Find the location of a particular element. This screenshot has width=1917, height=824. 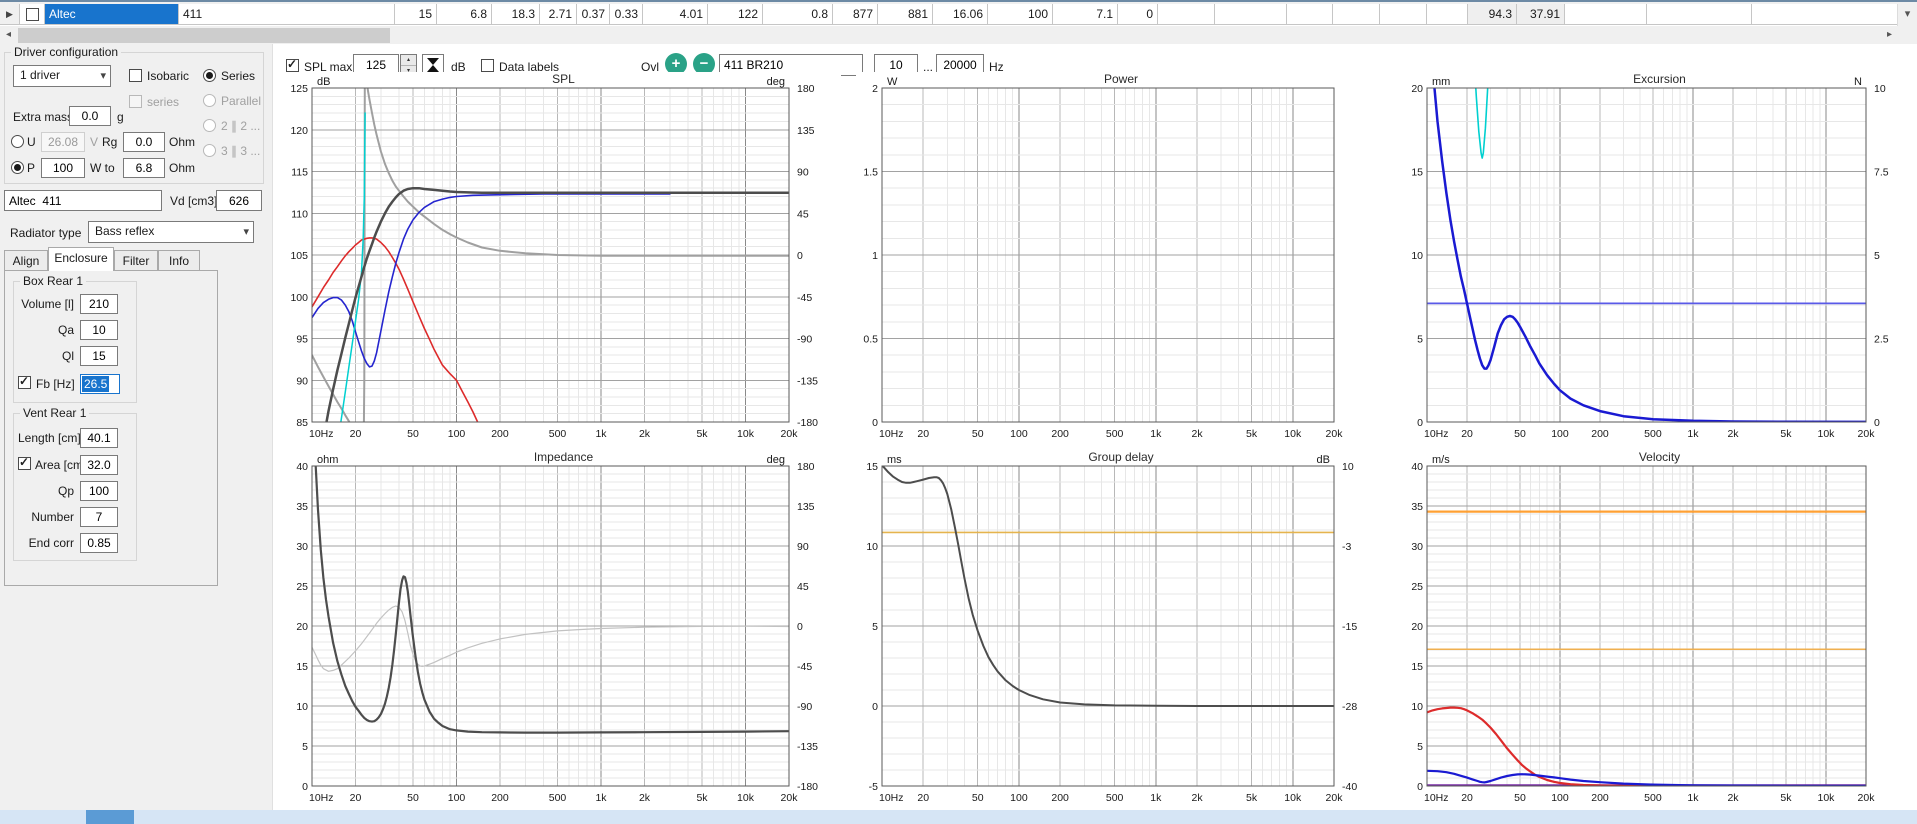

table-cell: 15 is located at coordinates (416, 14).